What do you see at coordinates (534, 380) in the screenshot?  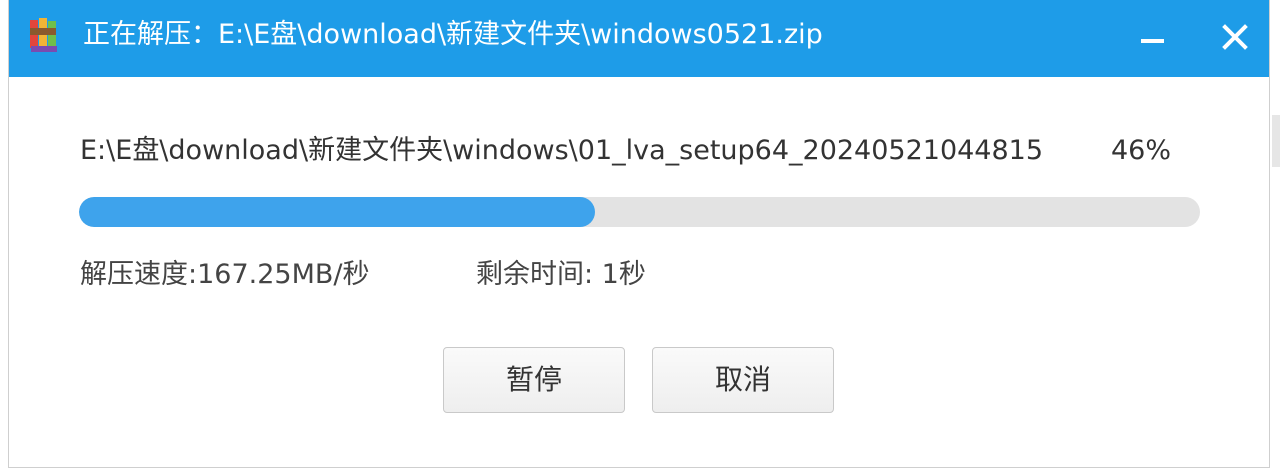 I see `pause-button: 暂停` at bounding box center [534, 380].